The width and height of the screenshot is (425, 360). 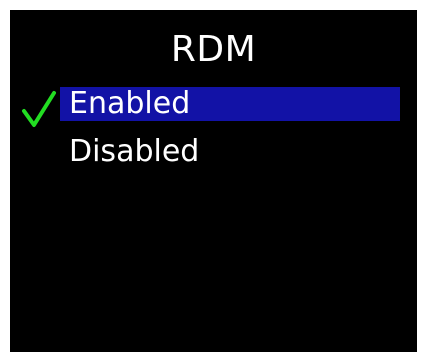 What do you see at coordinates (213, 49) in the screenshot?
I see `page-title: RDM` at bounding box center [213, 49].